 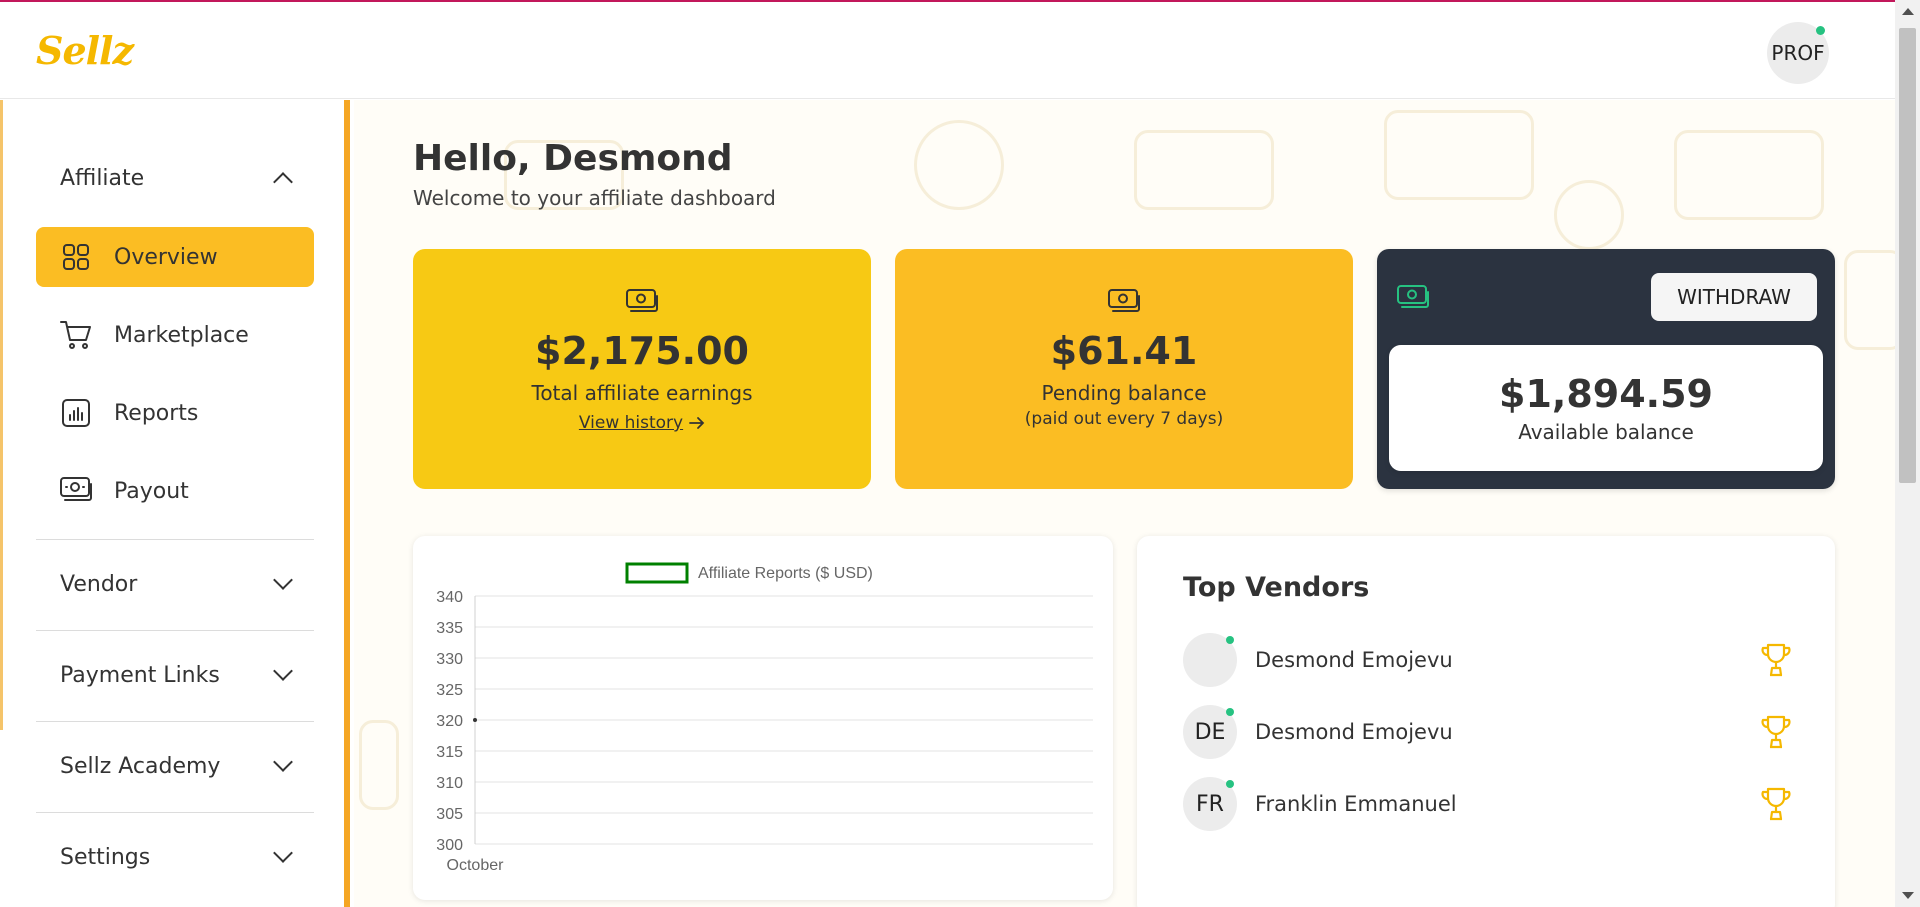 I want to click on sidebar-section-label: Settings, so click(x=105, y=857).